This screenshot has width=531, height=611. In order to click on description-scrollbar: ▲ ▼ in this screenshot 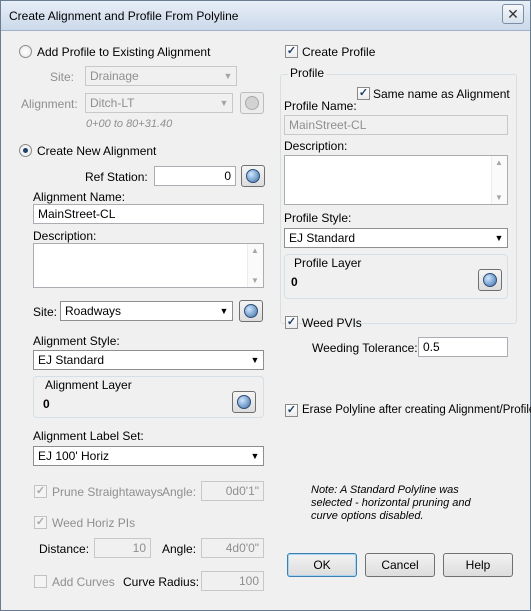, I will do `click(255, 265)`.